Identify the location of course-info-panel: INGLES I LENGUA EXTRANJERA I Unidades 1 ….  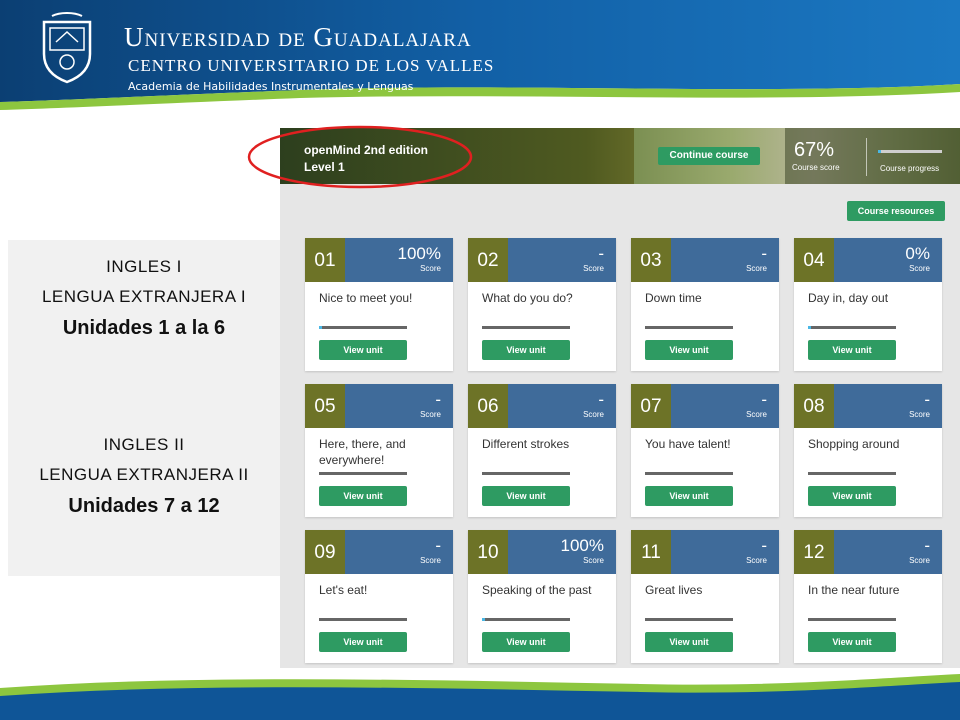
(144, 408).